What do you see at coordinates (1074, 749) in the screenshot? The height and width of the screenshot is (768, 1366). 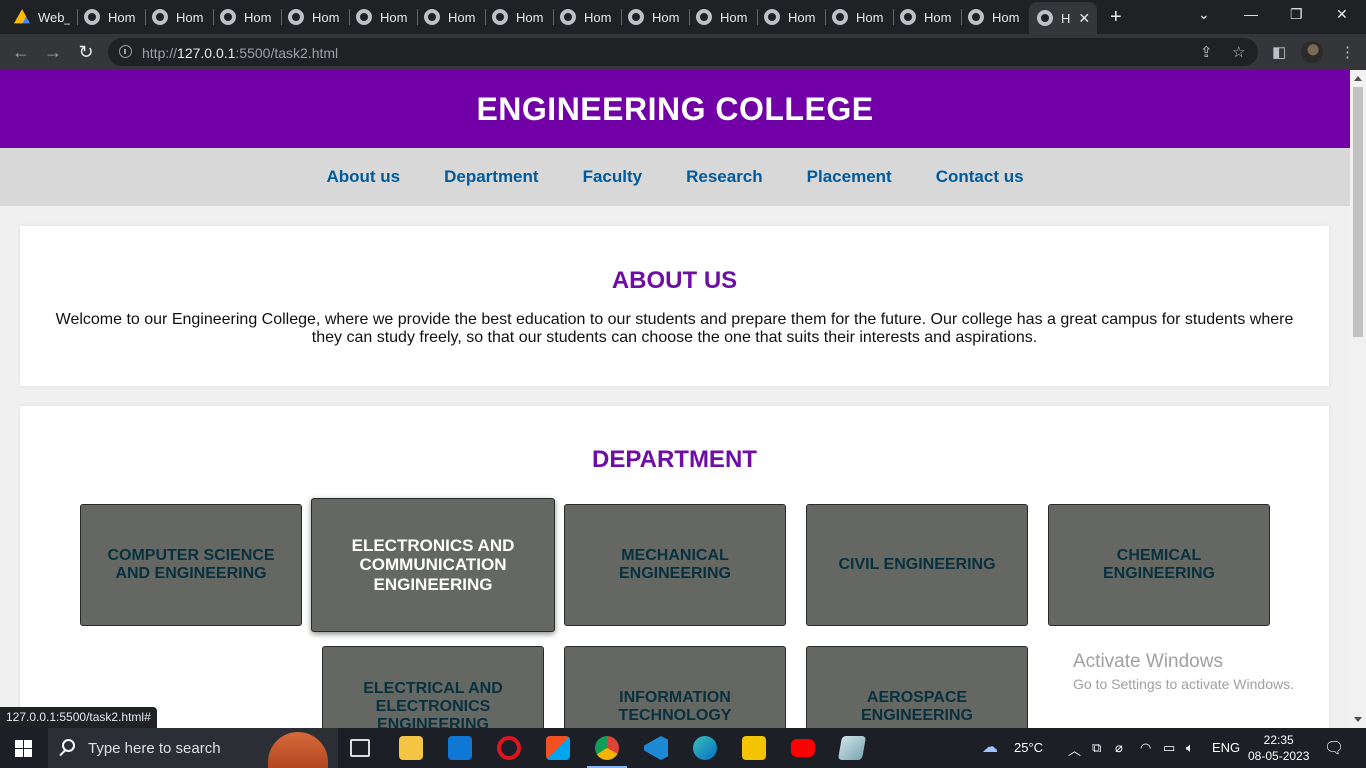 I see `tray-chevron-icon: ︿` at bounding box center [1074, 749].